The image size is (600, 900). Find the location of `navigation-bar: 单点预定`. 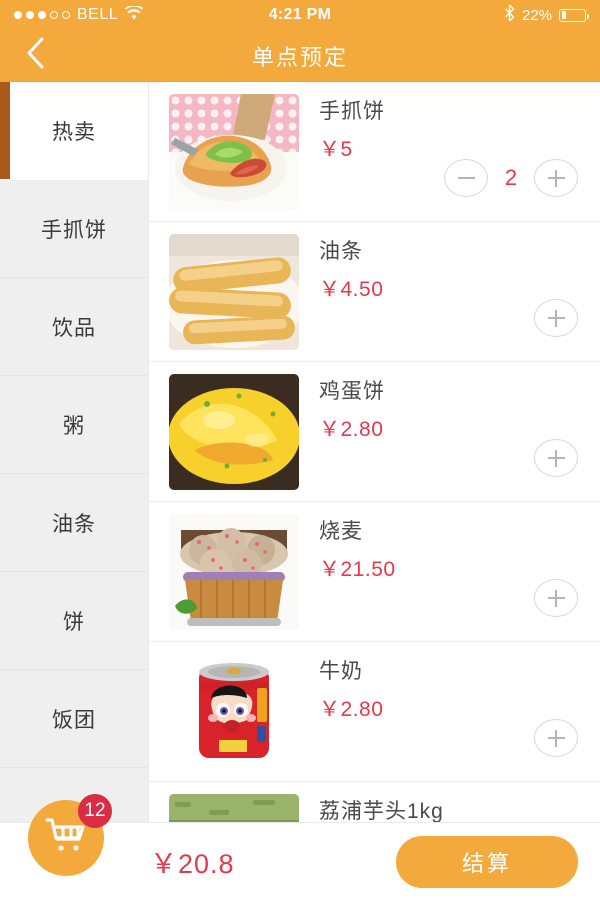

navigation-bar: 单点预定 is located at coordinates (300, 56).